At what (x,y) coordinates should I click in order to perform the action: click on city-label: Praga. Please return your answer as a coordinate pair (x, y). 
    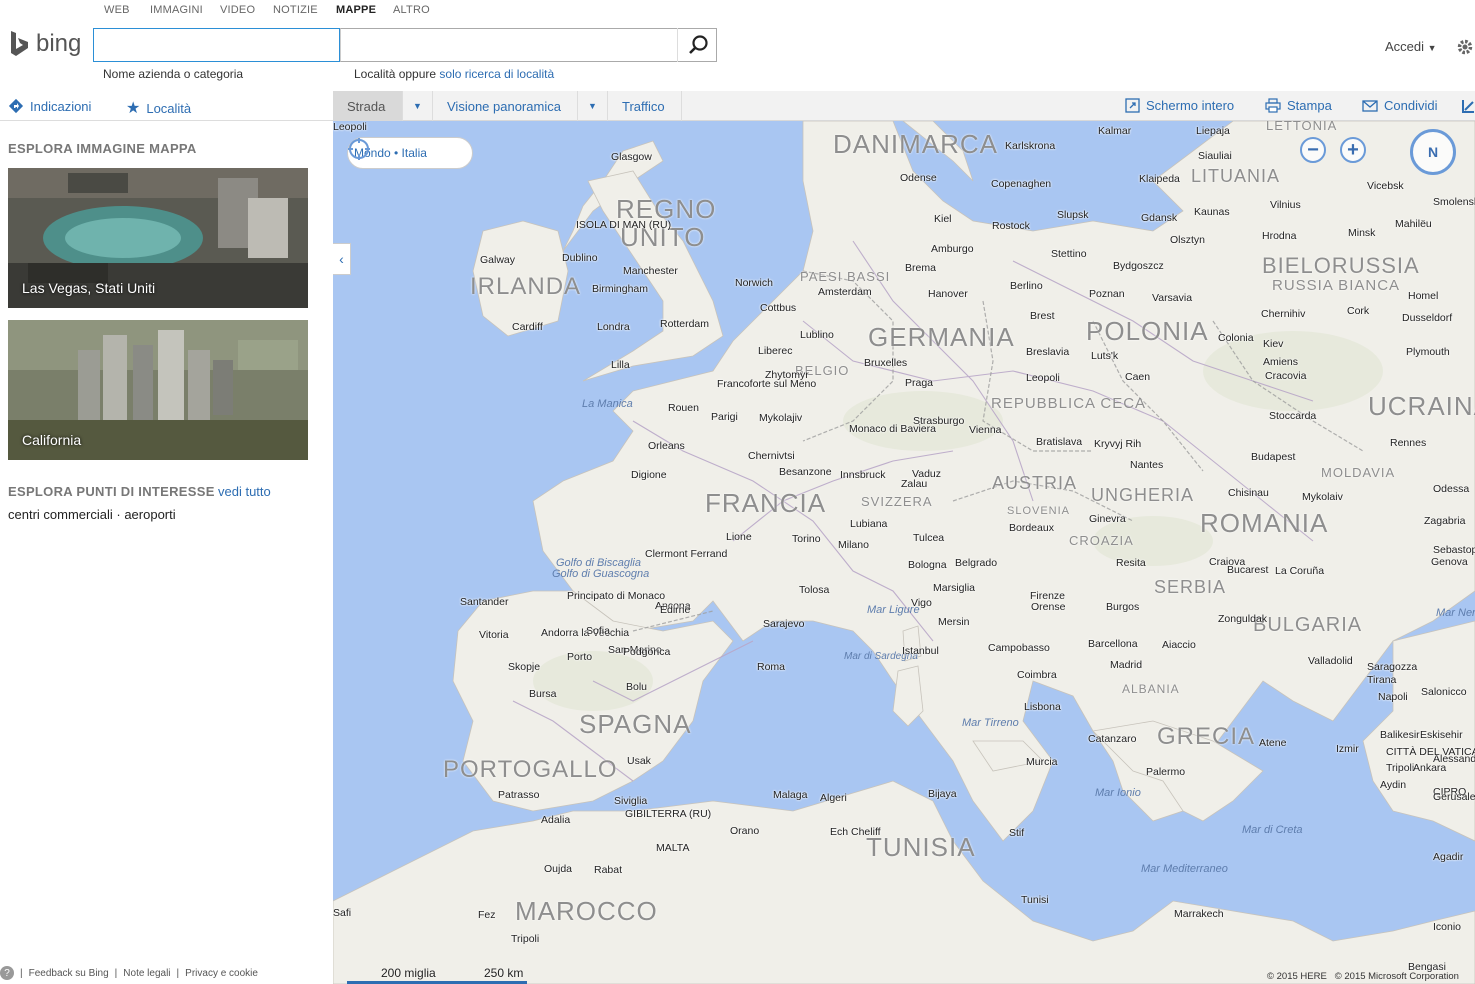
    Looking at the image, I should click on (919, 383).